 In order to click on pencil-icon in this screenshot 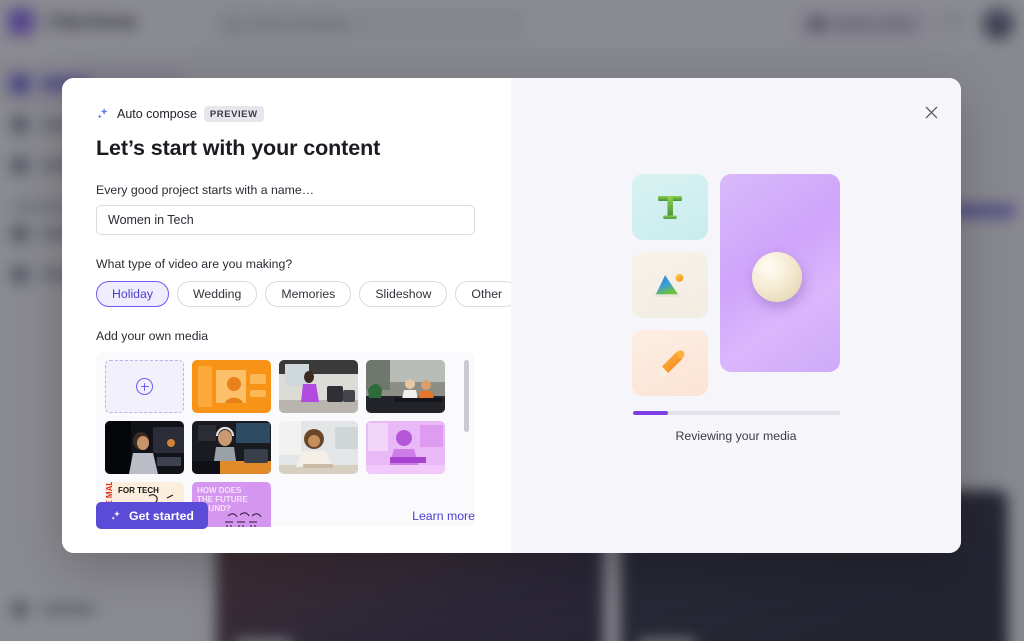, I will do `click(671, 363)`.